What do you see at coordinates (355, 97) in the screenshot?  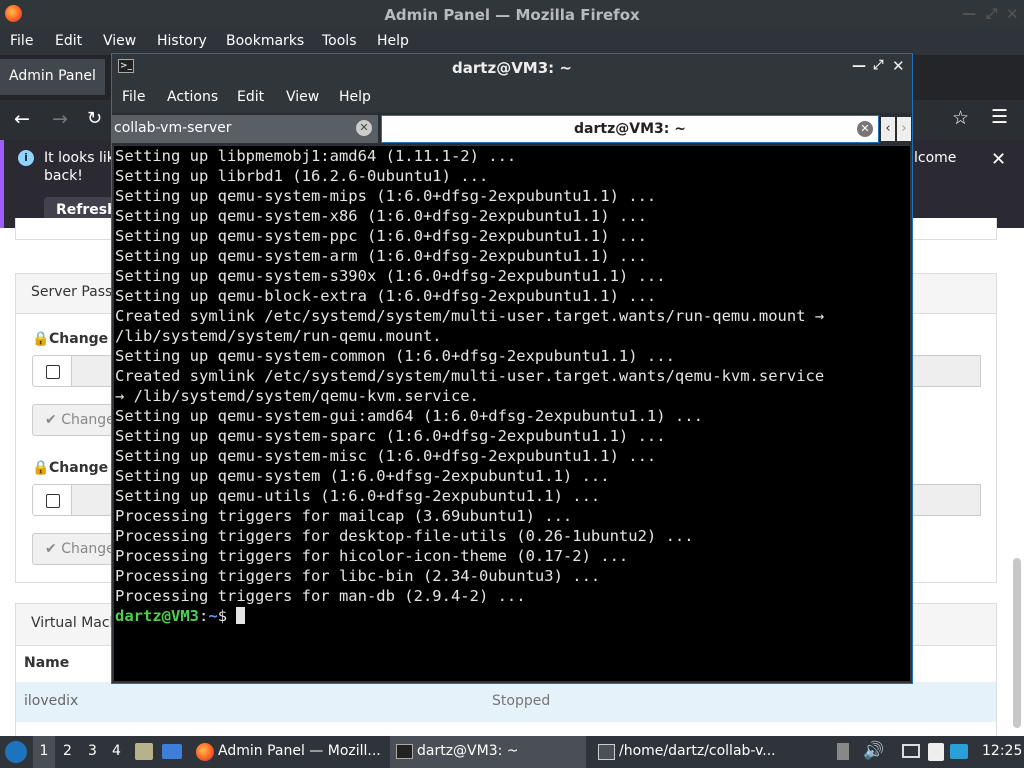 I see `terminal-menu-help: Help` at bounding box center [355, 97].